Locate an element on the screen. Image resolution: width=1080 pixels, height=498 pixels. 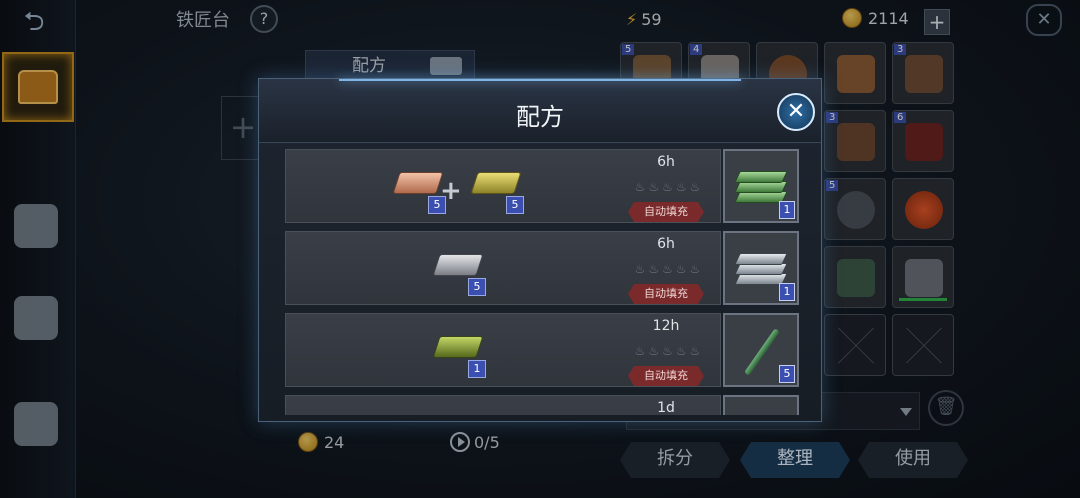
ingredient-count: 1 is located at coordinates (477, 369).